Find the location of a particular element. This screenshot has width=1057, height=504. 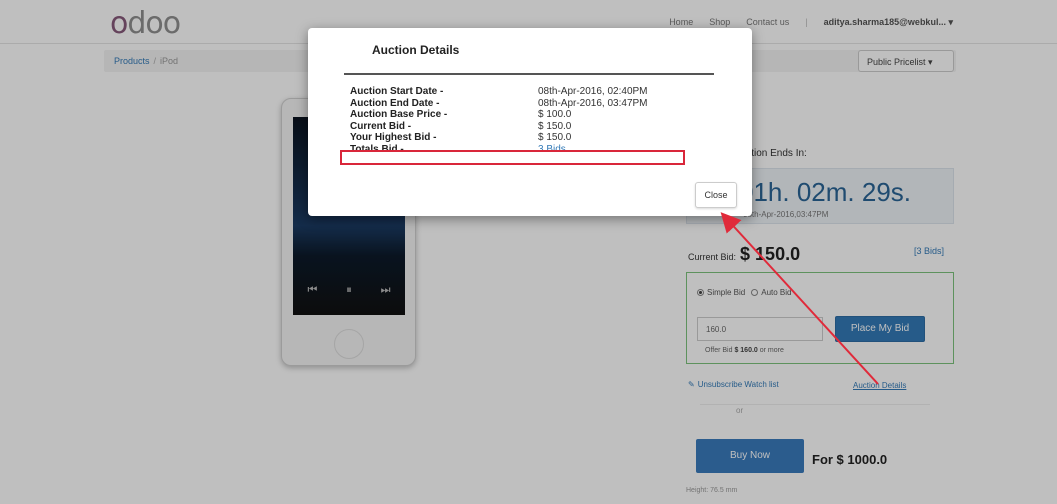

modal-divider is located at coordinates (529, 74).